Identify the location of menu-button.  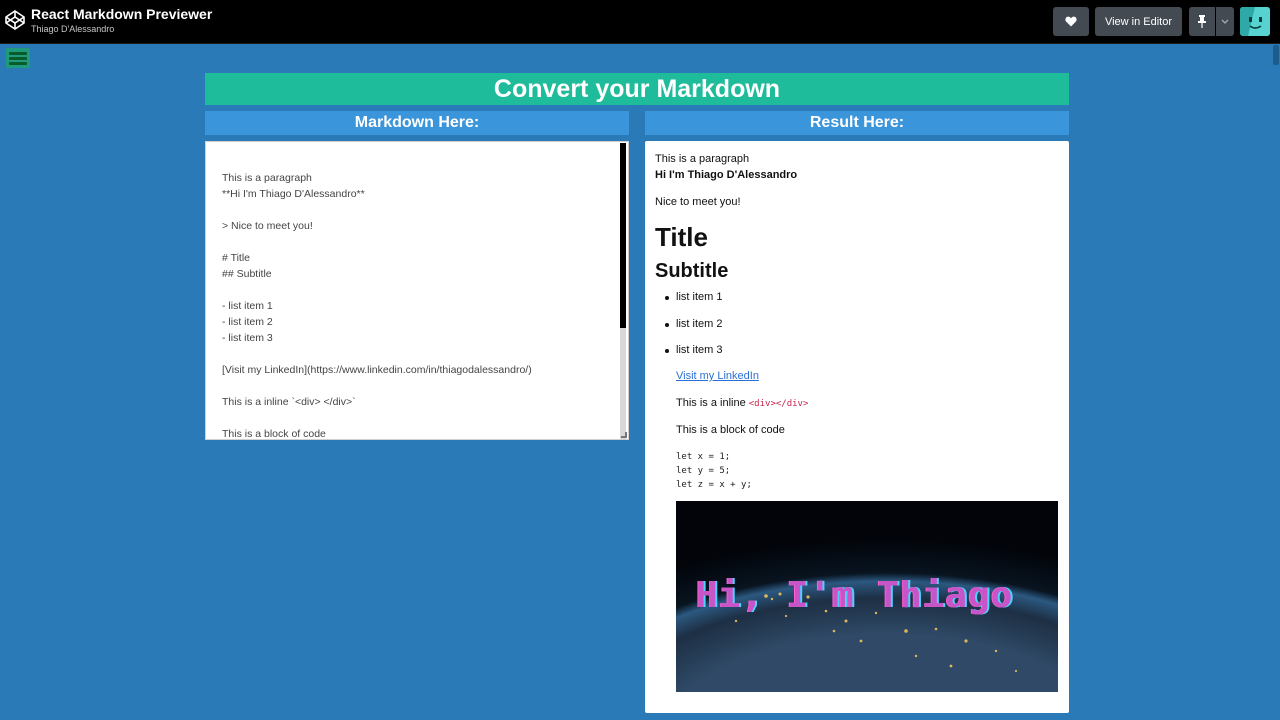
(18, 58).